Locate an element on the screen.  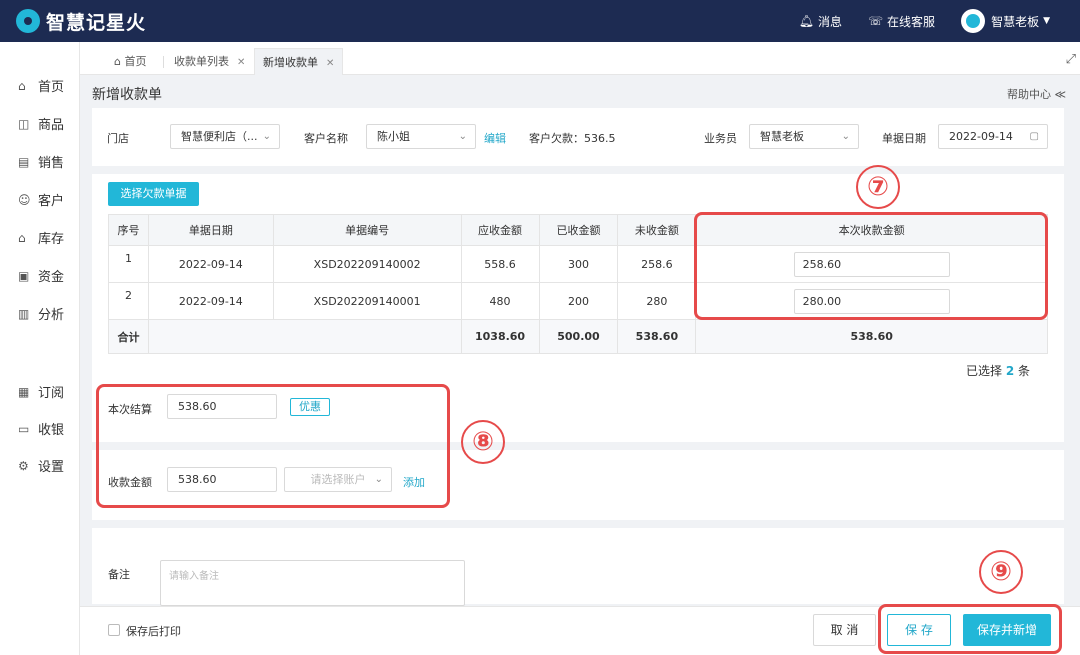
messages-button: 🔔︎ 消息 is located at coordinates (820, 21).